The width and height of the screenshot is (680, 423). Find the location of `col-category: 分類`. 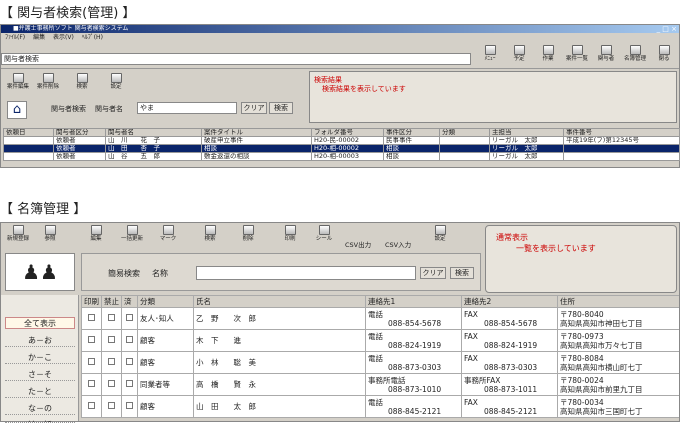

col-category: 分類 is located at coordinates (165, 301).